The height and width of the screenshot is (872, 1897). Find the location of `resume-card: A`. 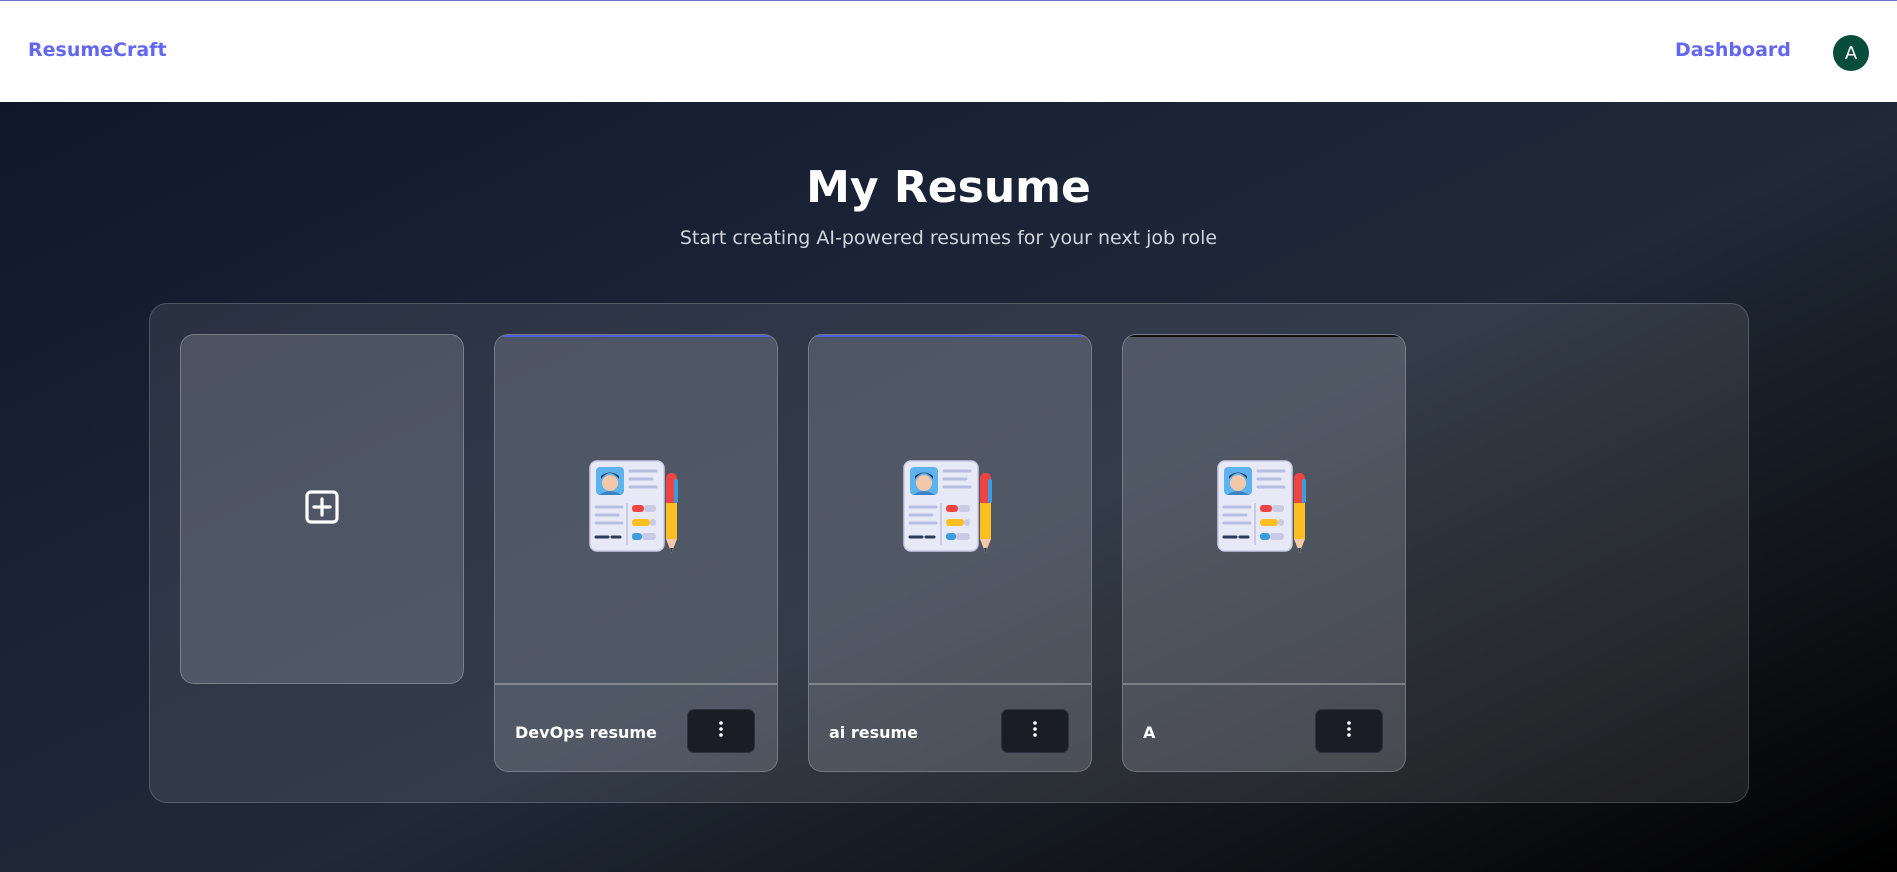

resume-card: A is located at coordinates (1264, 553).